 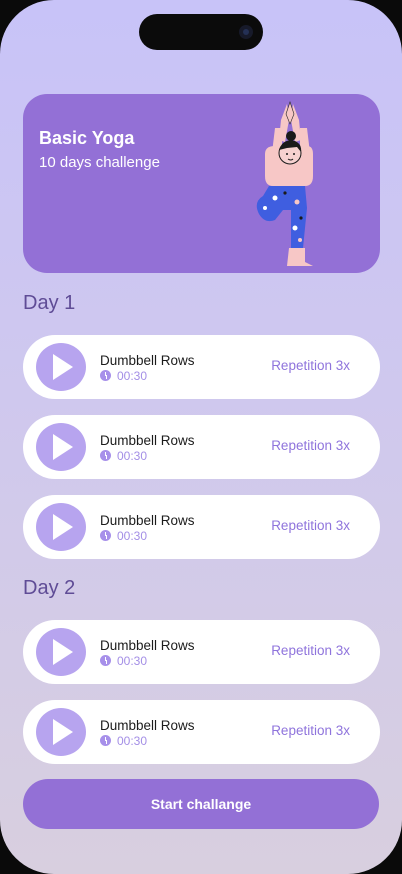 What do you see at coordinates (99, 162) in the screenshot?
I see `challenge-subtitle: 10 days challenge` at bounding box center [99, 162].